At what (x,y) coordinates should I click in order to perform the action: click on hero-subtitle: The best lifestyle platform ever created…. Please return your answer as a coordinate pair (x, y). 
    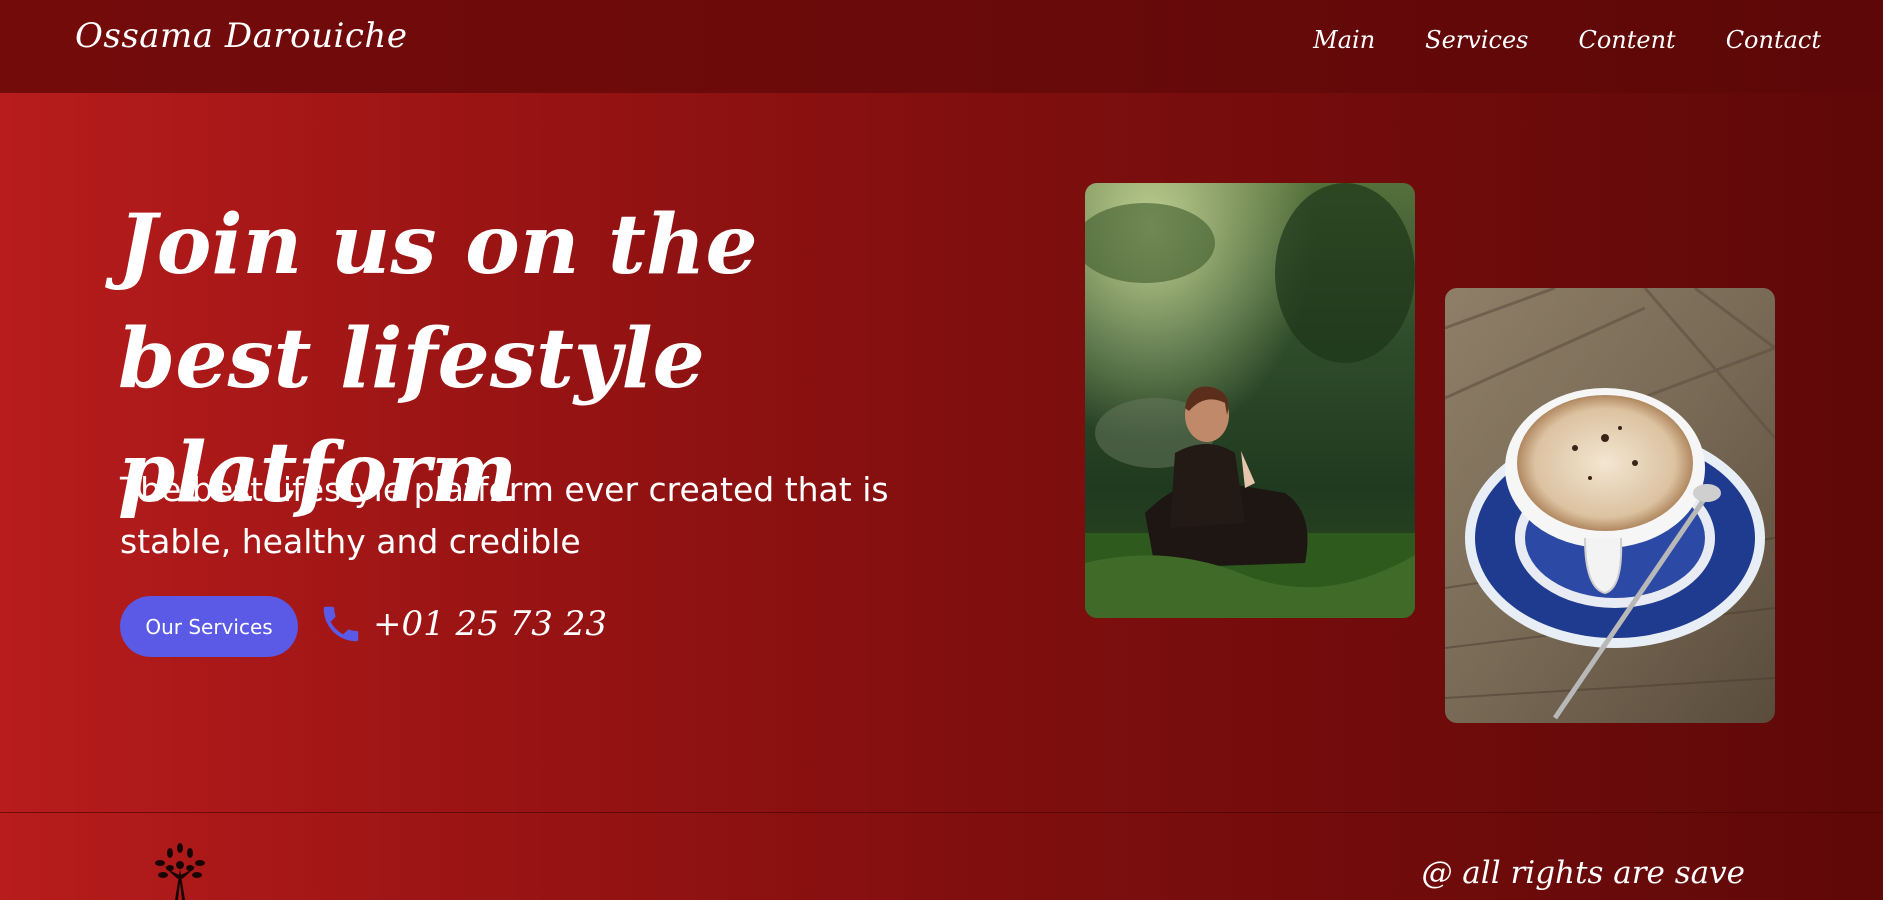
    Looking at the image, I should click on (504, 515).